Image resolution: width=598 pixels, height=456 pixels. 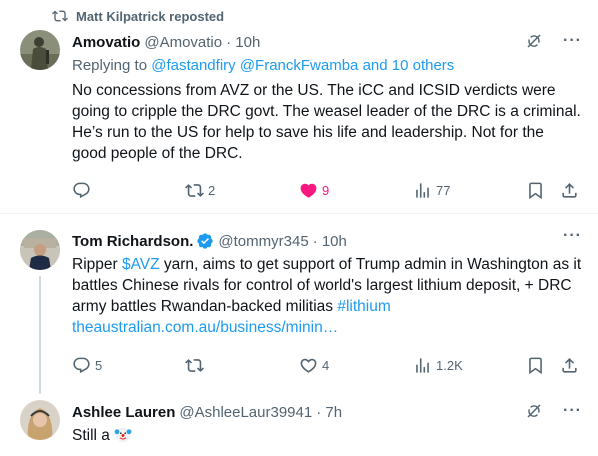 What do you see at coordinates (99, 365) in the screenshot?
I see `reply-count: 5` at bounding box center [99, 365].